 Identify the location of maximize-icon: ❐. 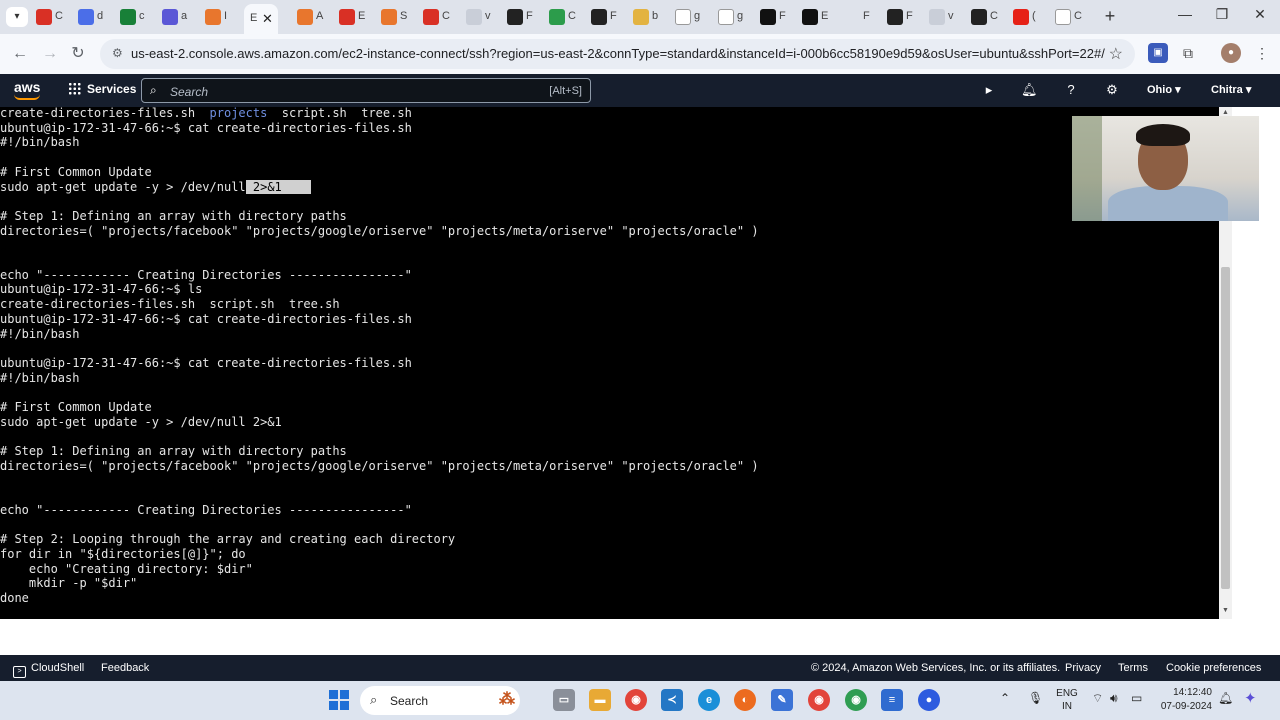
(1222, 14).